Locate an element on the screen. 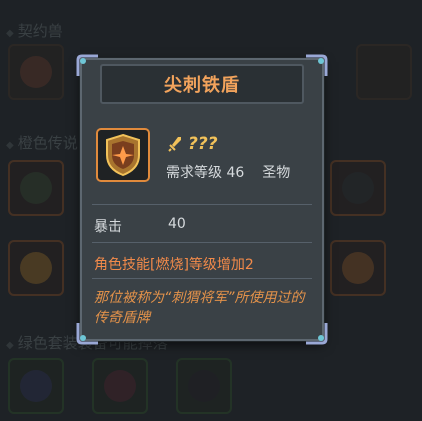 This screenshot has width=422, height=421. requirement-row: 需求等级 46 圣物 is located at coordinates (228, 172).